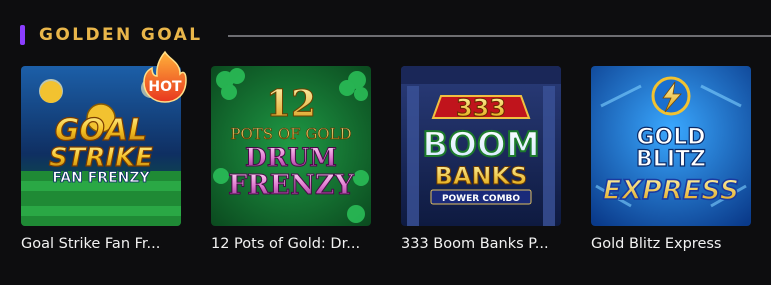  Describe the element at coordinates (481, 108) in the screenshot. I see `art-line1: 333` at that location.